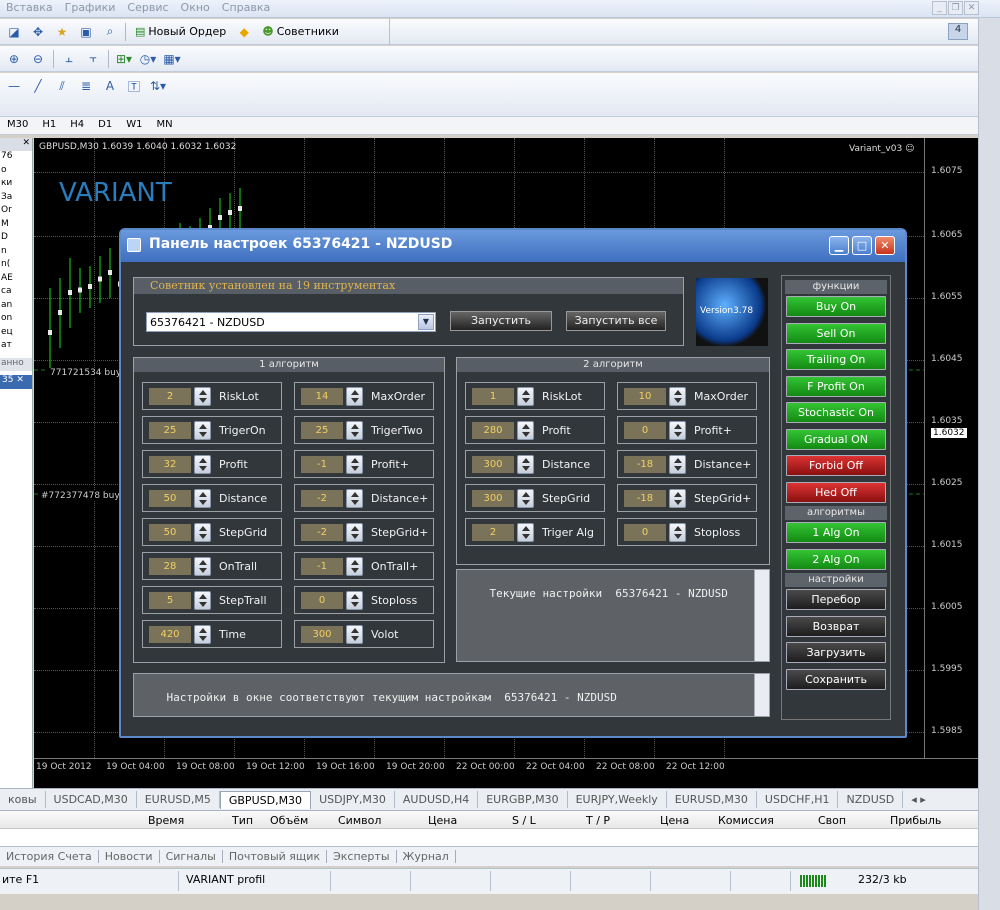 Image resolution: width=1000 pixels, height=910 pixels. What do you see at coordinates (147, 7) in the screenshot?
I see `menu-item-2: Сервис` at bounding box center [147, 7].